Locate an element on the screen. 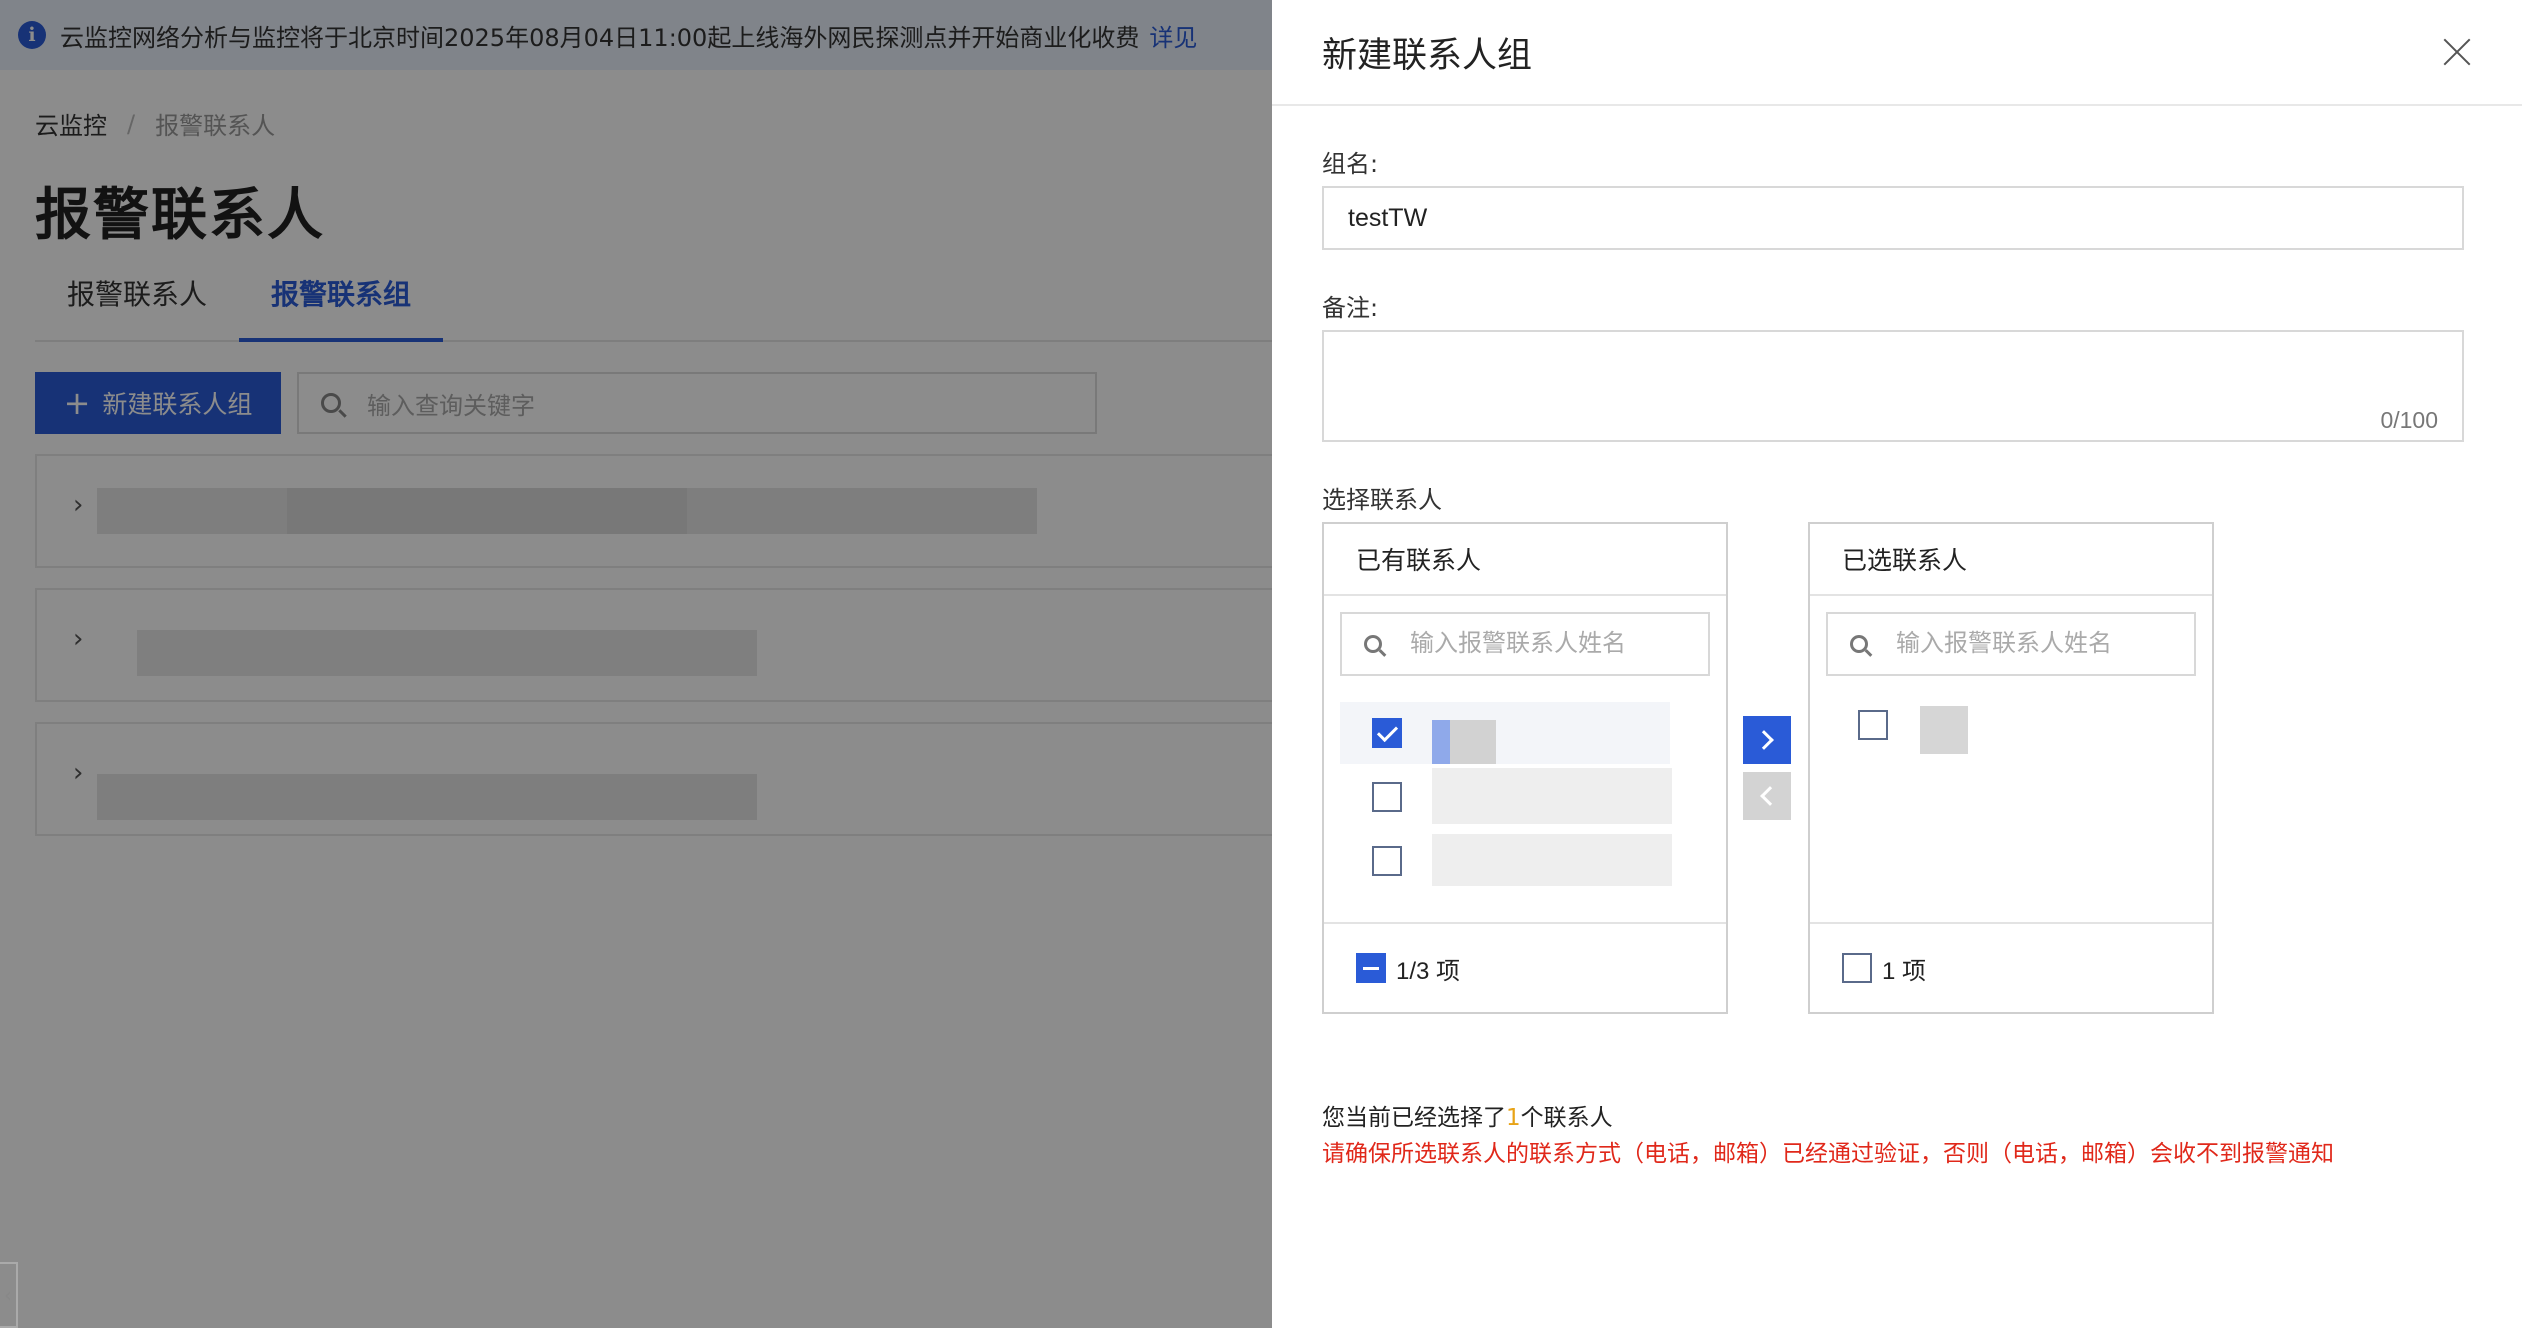  selected-contacts-count: 1 项 is located at coordinates (1904, 971).